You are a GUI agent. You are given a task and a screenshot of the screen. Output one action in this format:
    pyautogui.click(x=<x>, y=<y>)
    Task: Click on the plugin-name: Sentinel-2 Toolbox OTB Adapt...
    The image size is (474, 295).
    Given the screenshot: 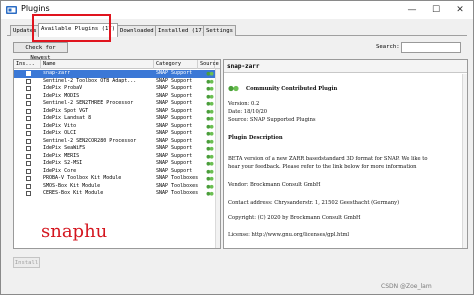 What is the action you would take?
    pyautogui.click(x=90, y=80)
    